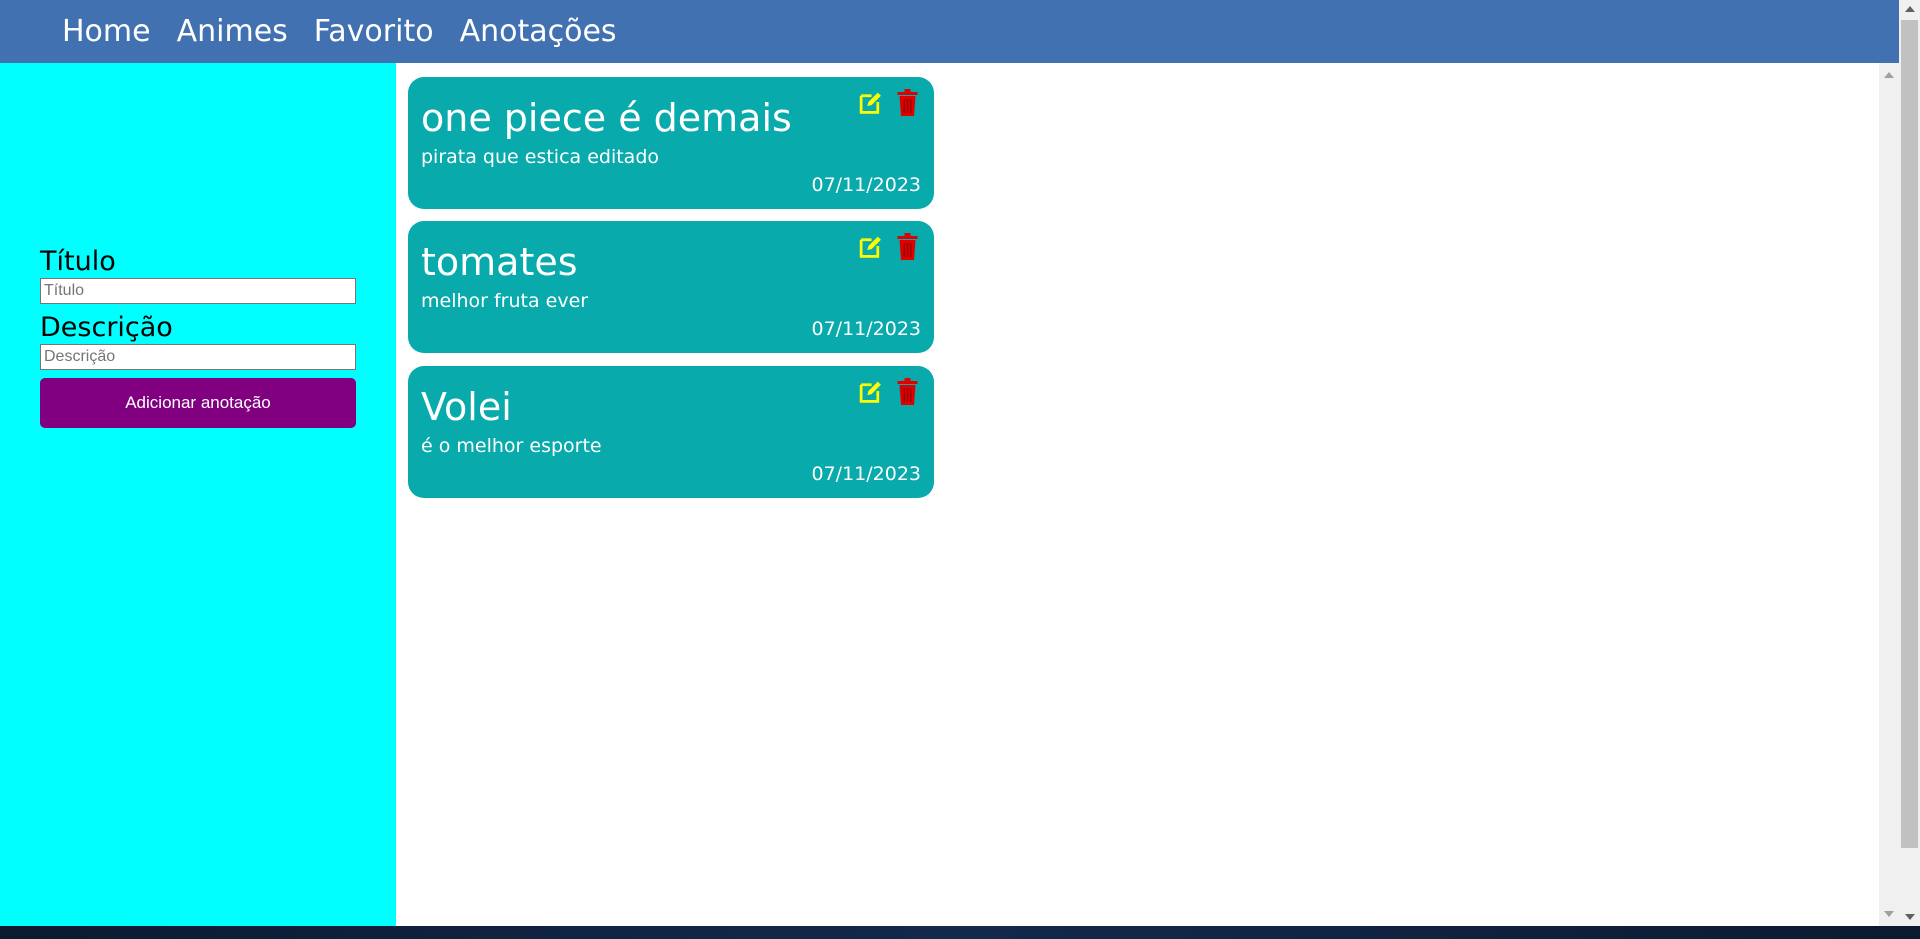 This screenshot has width=1920, height=939. I want to click on note-description: melhor fruta ever, so click(505, 301).